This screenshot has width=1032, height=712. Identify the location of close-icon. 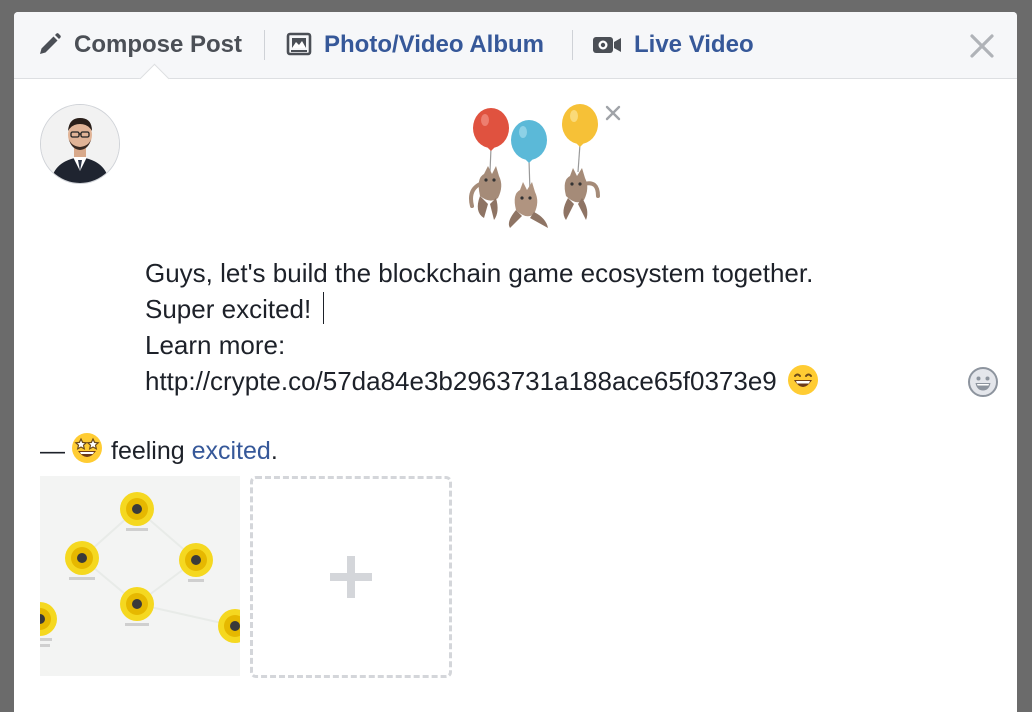
(982, 46).